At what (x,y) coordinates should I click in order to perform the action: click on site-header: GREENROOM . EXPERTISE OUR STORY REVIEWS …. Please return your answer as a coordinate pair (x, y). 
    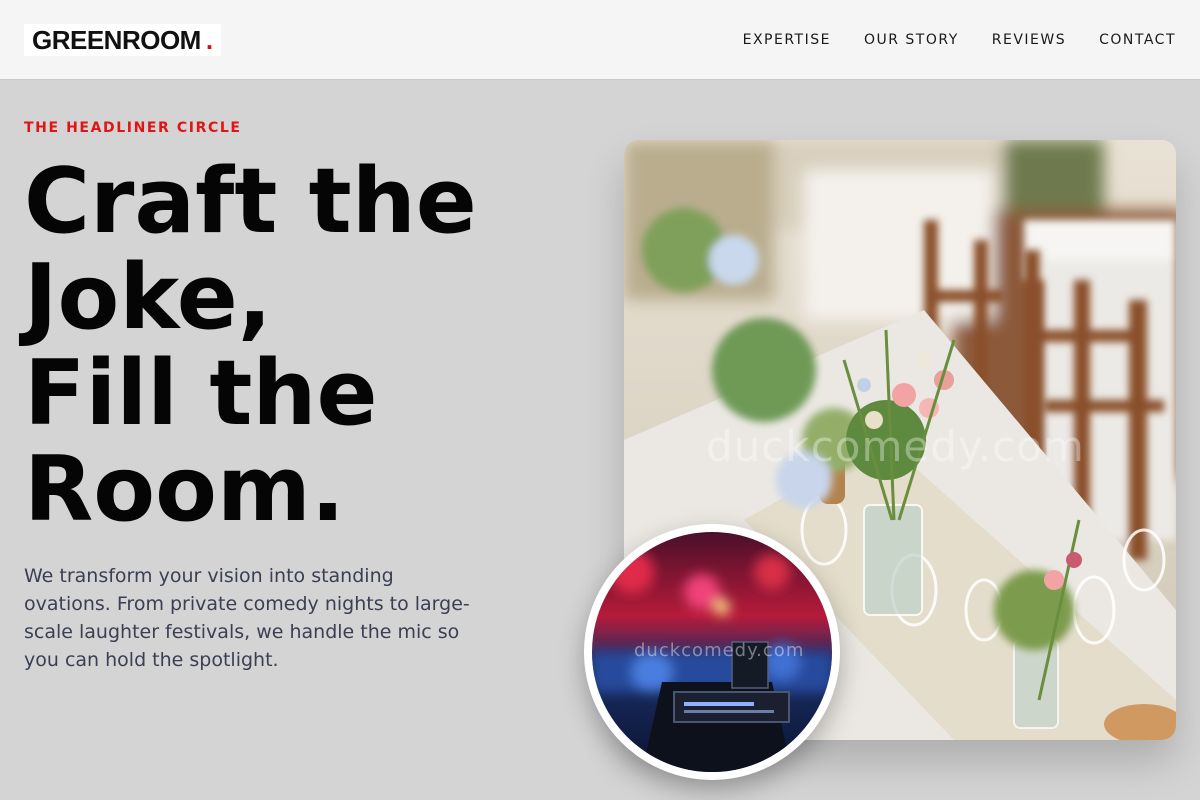
    Looking at the image, I should click on (600, 40).